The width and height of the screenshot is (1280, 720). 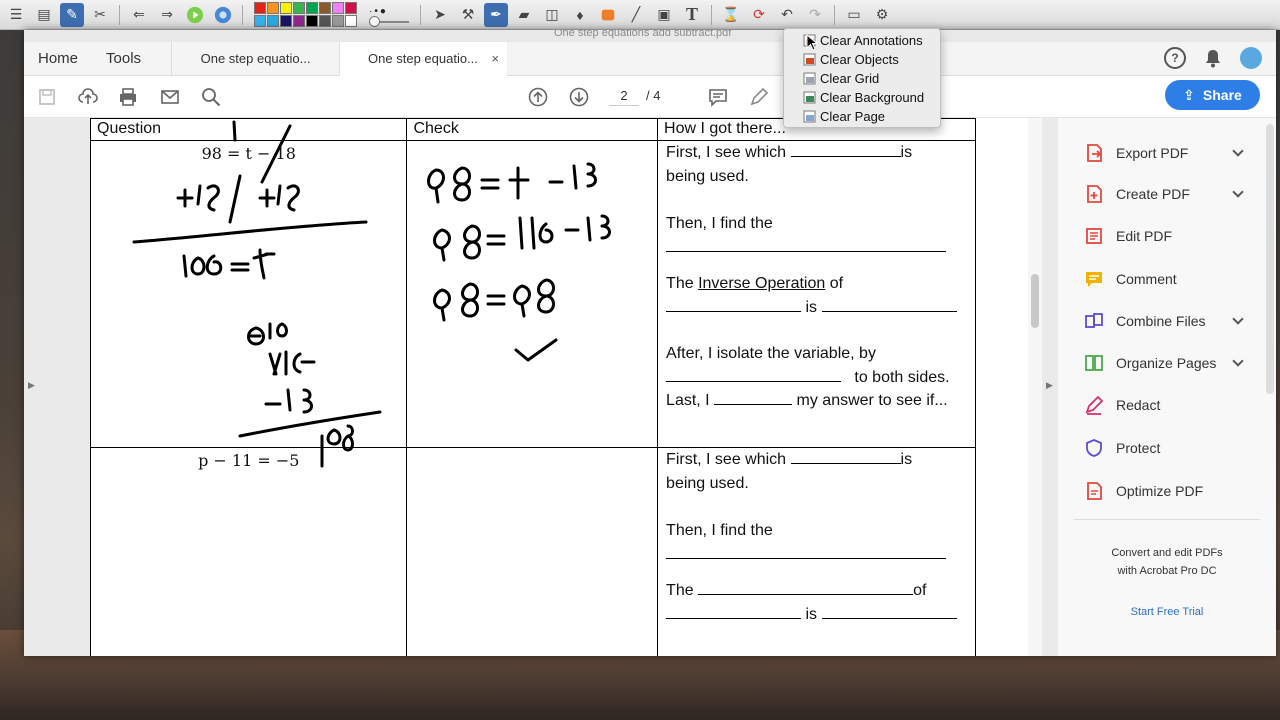 What do you see at coordinates (139, 15) in the screenshot?
I see `previous-page-icon: ⇐` at bounding box center [139, 15].